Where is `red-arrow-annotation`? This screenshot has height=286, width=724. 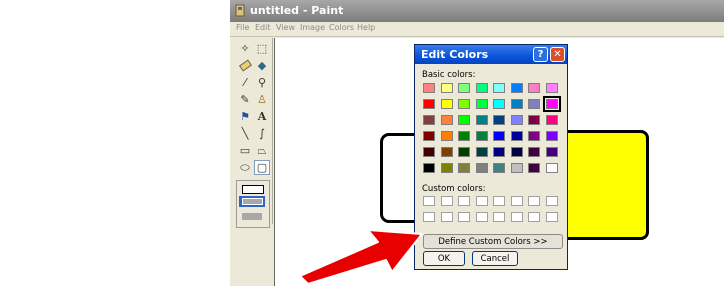 red-arrow-annotation is located at coordinates (361, 257).